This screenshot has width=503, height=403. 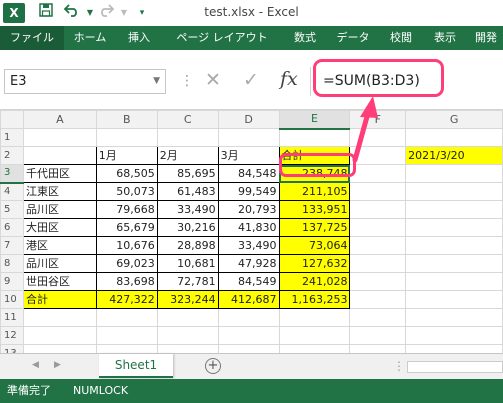 What do you see at coordinates (12, 335) in the screenshot?
I see `row-header: 12` at bounding box center [12, 335].